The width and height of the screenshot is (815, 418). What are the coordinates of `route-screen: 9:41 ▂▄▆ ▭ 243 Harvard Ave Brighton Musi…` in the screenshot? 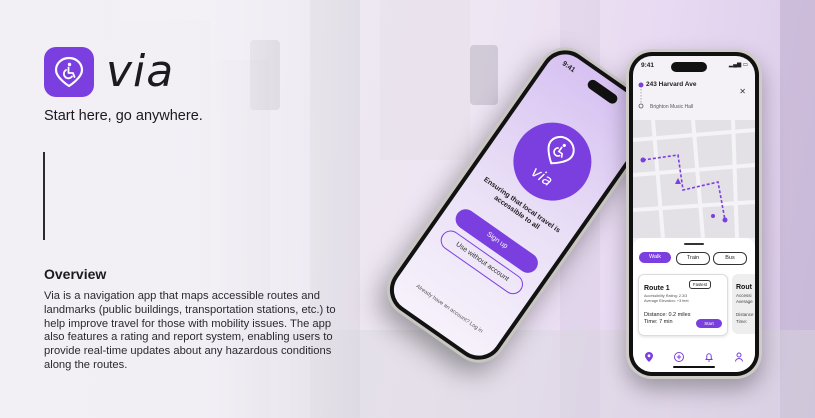 It's located at (694, 214).